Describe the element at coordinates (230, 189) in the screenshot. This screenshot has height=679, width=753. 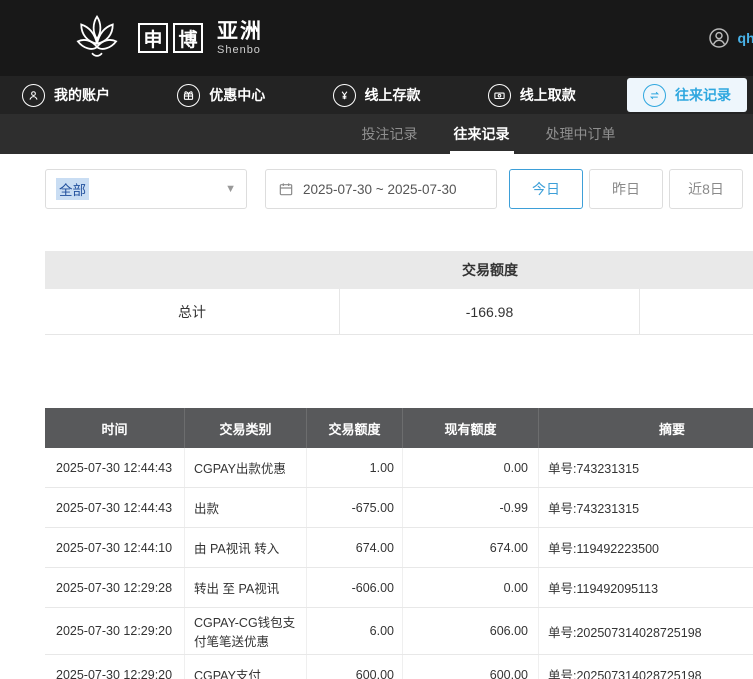
I see `chevron-down-icon: ▼` at that location.